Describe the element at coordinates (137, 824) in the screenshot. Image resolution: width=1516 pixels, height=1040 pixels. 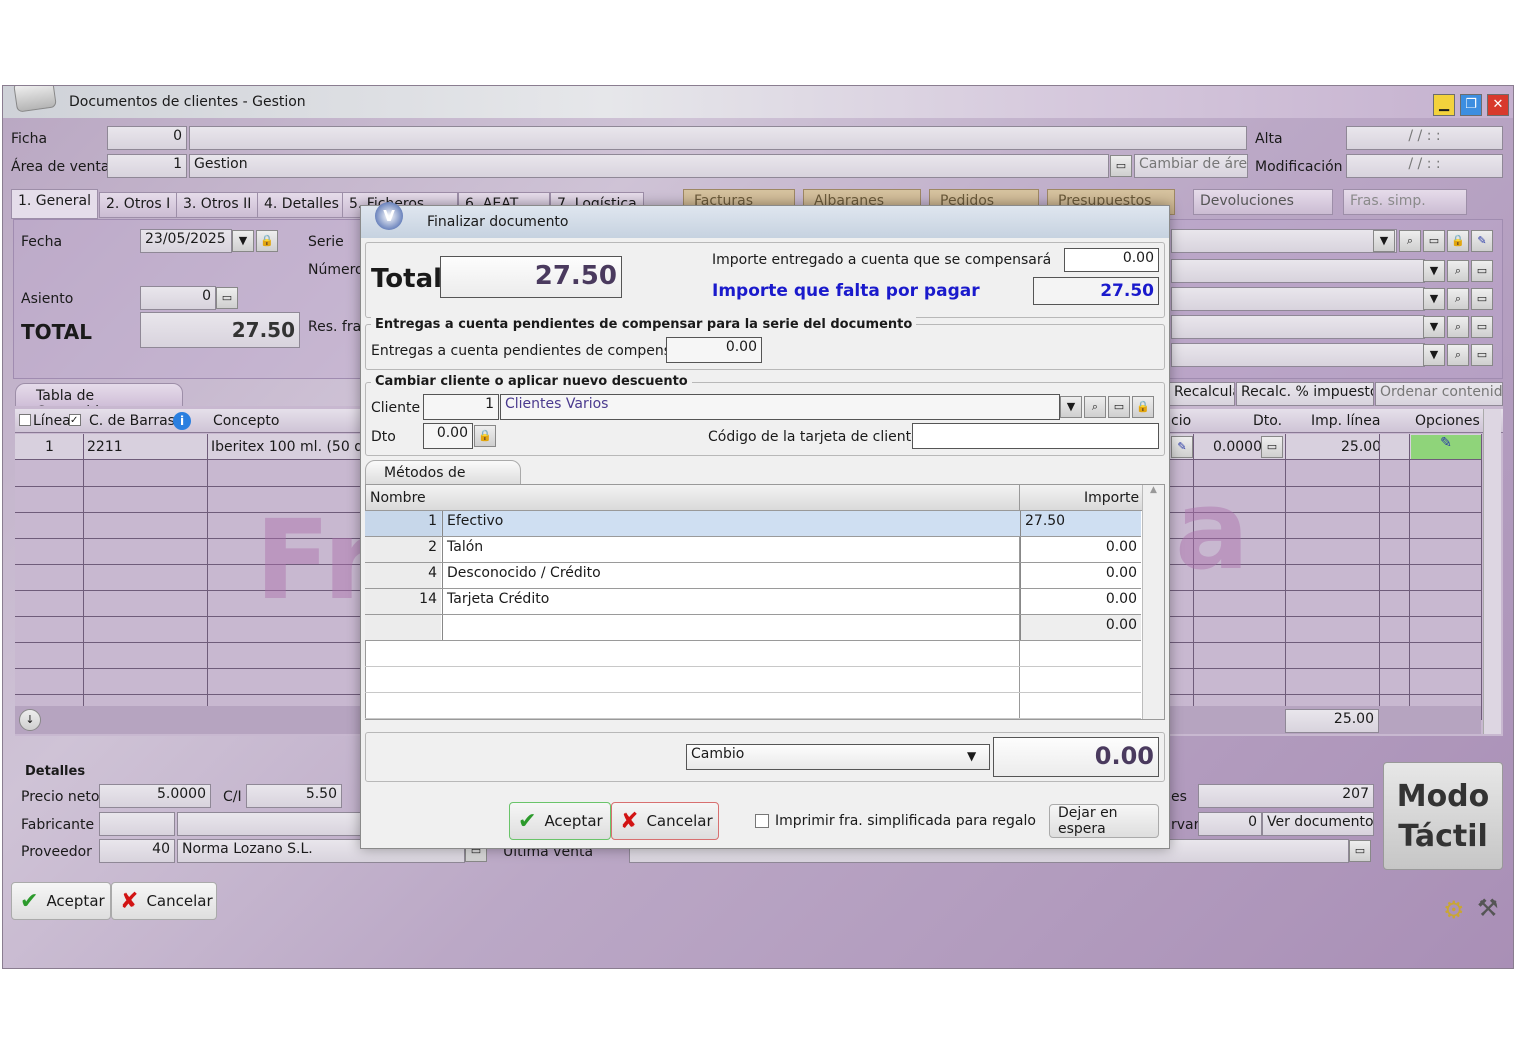
I see `fabricante-field` at that location.